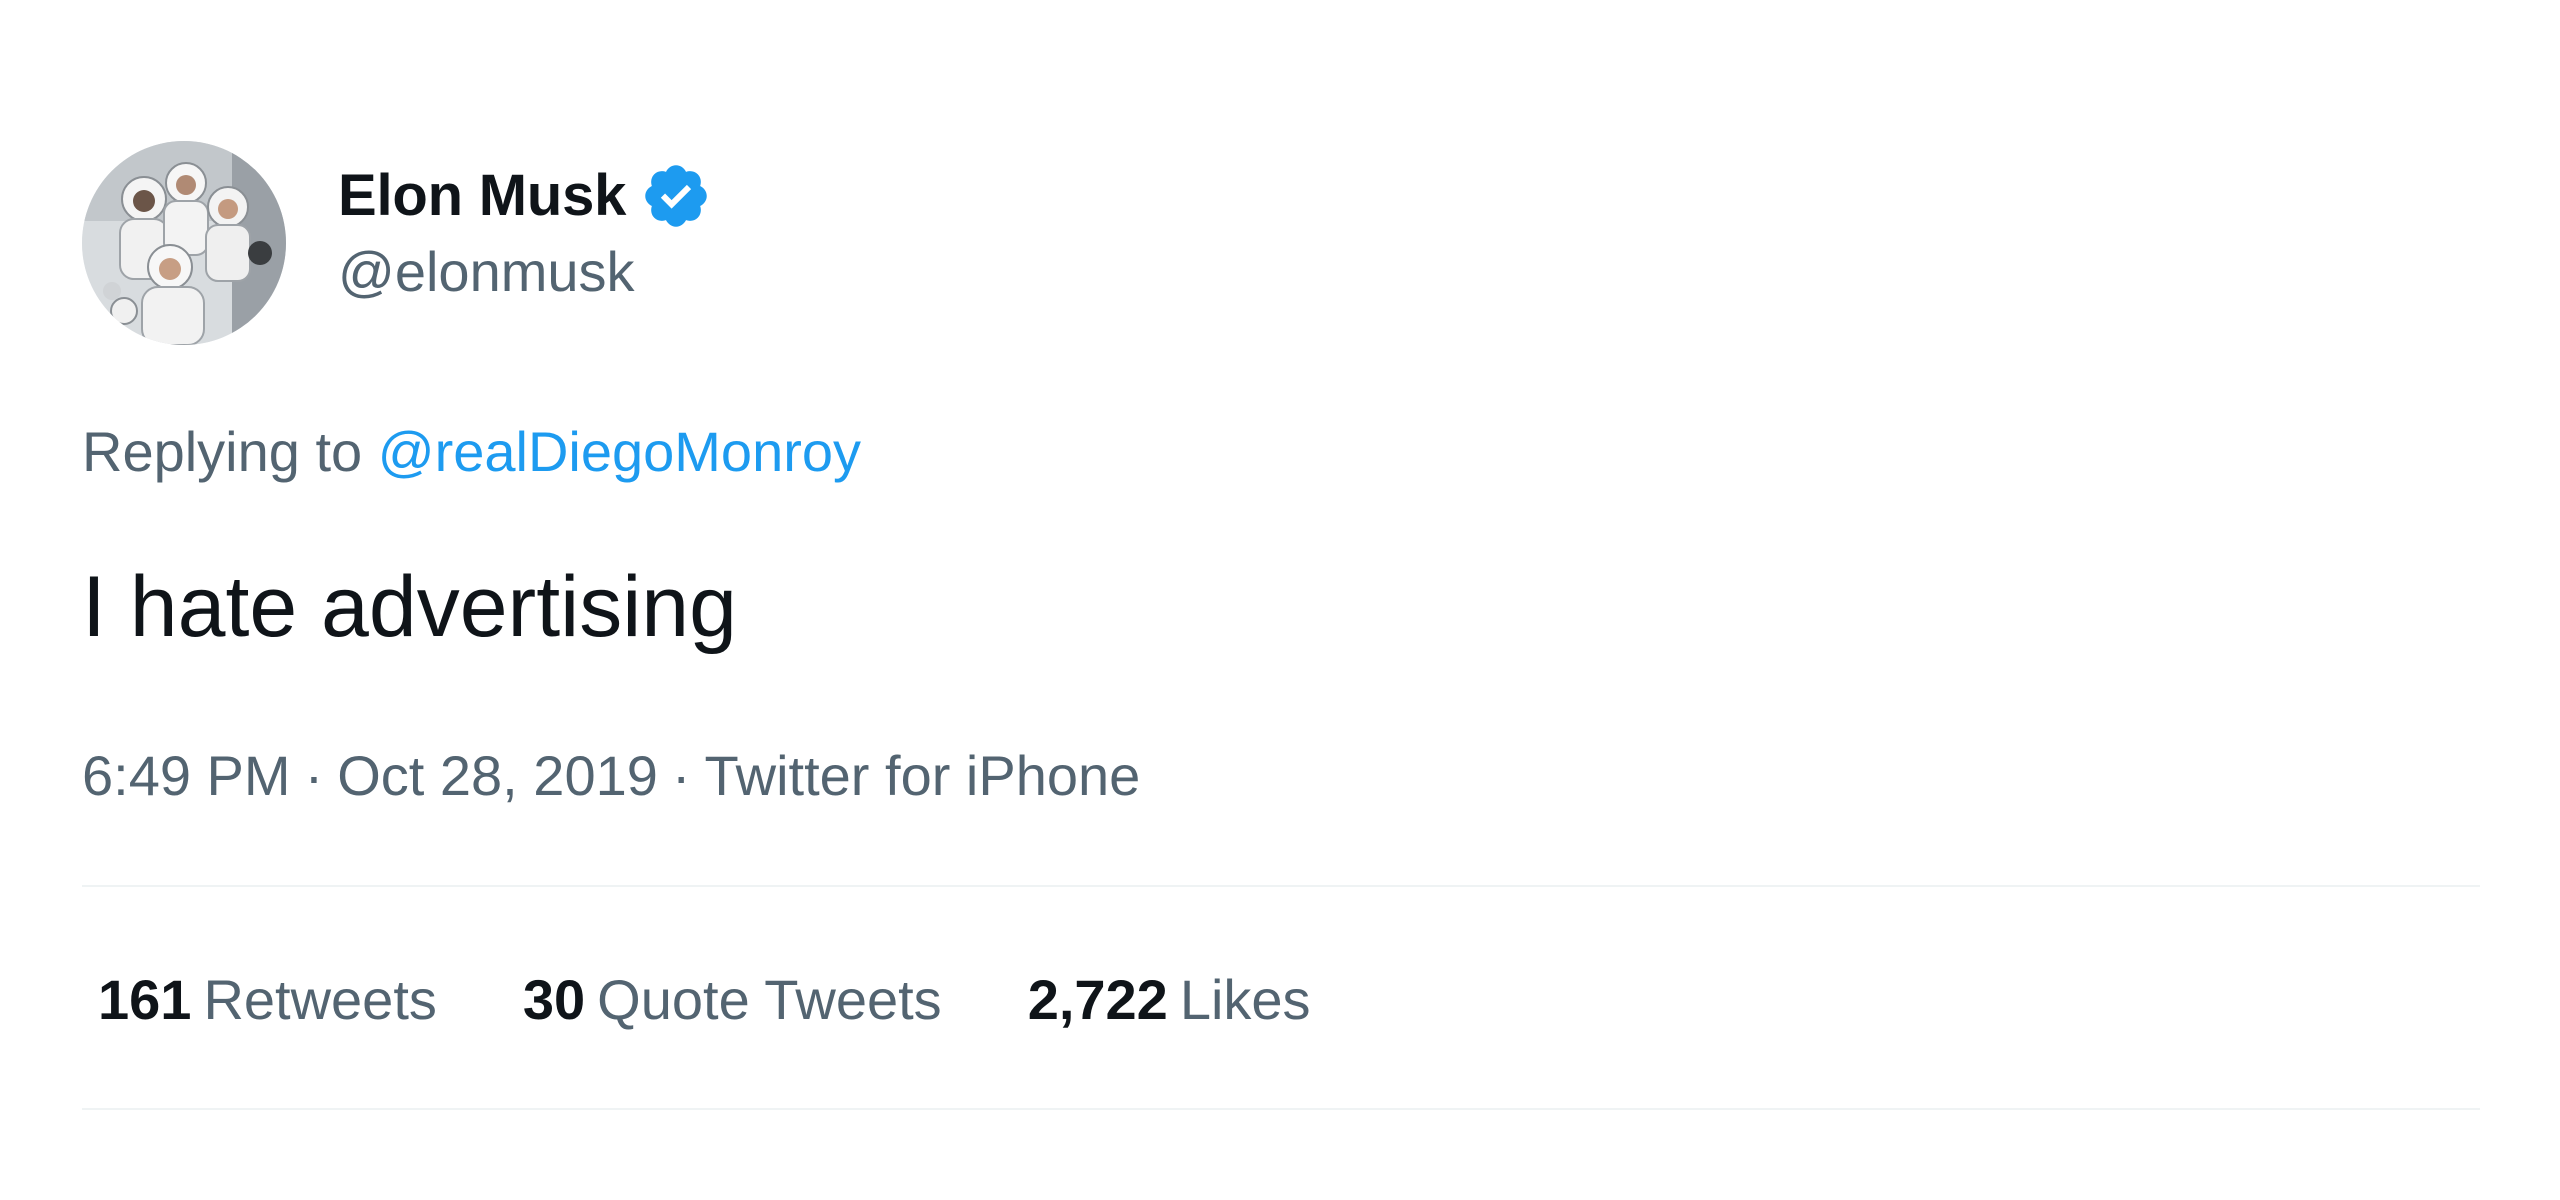 The height and width of the screenshot is (1200, 2560). Describe the element at coordinates (482, 196) in the screenshot. I see `author-display-name: Elon Musk` at that location.